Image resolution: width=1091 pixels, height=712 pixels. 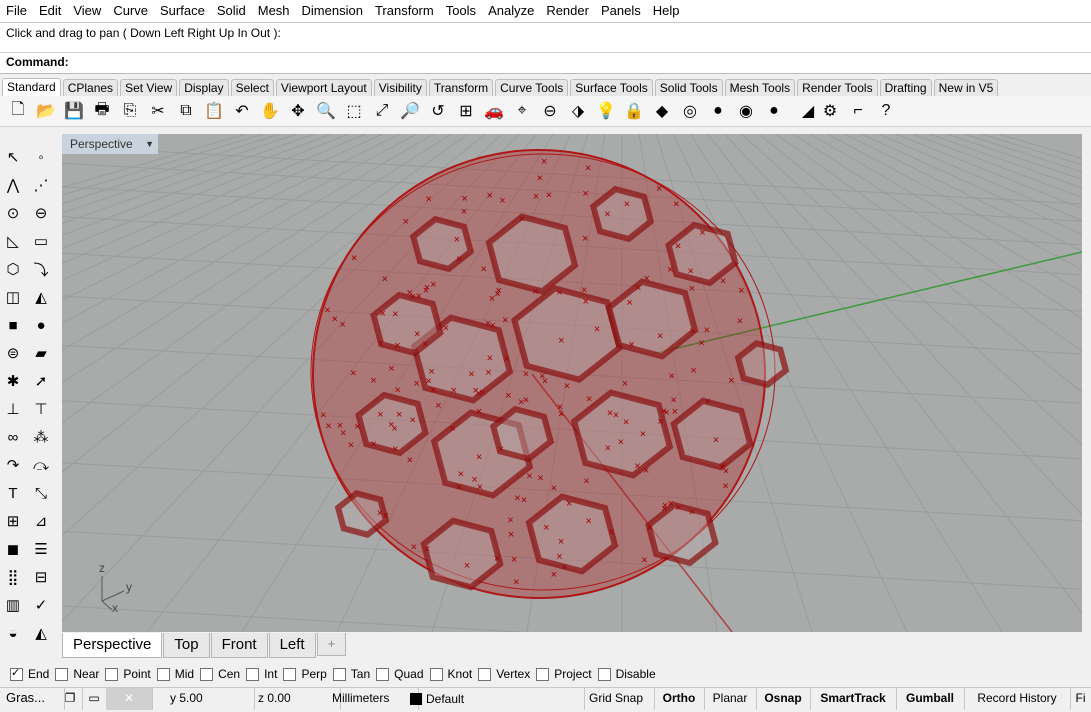 I want to click on menu-curve: Curve, so click(x=130, y=11).